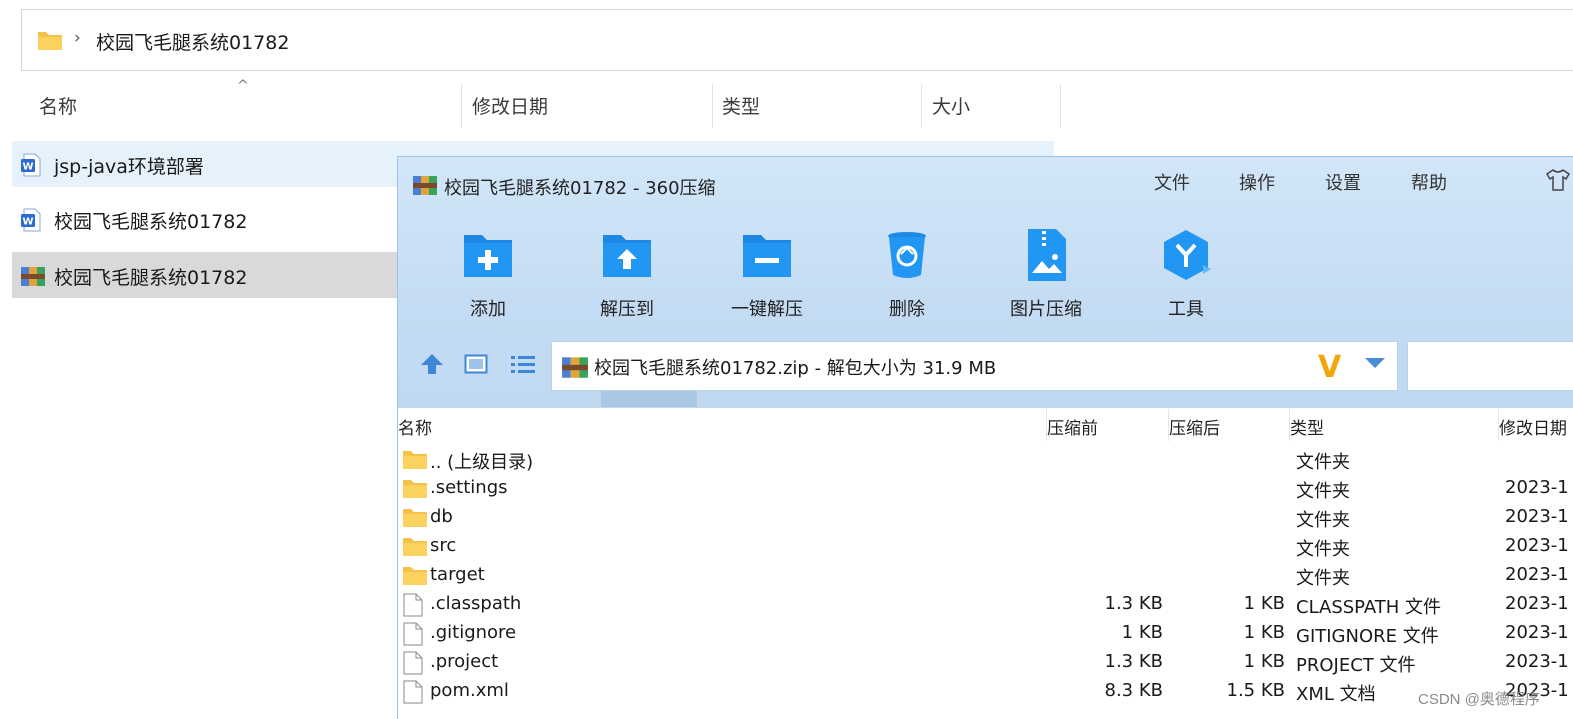 This screenshot has width=1573, height=719. Describe the element at coordinates (27, 167) in the screenshot. I see `svg-text: W` at that location.